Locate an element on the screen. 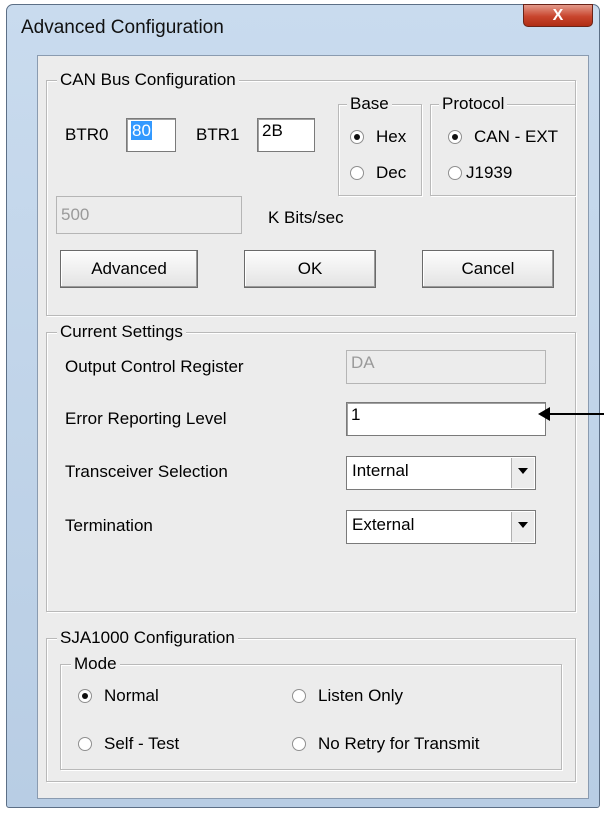 The height and width of the screenshot is (816, 604). termination-value: External is located at coordinates (383, 524).